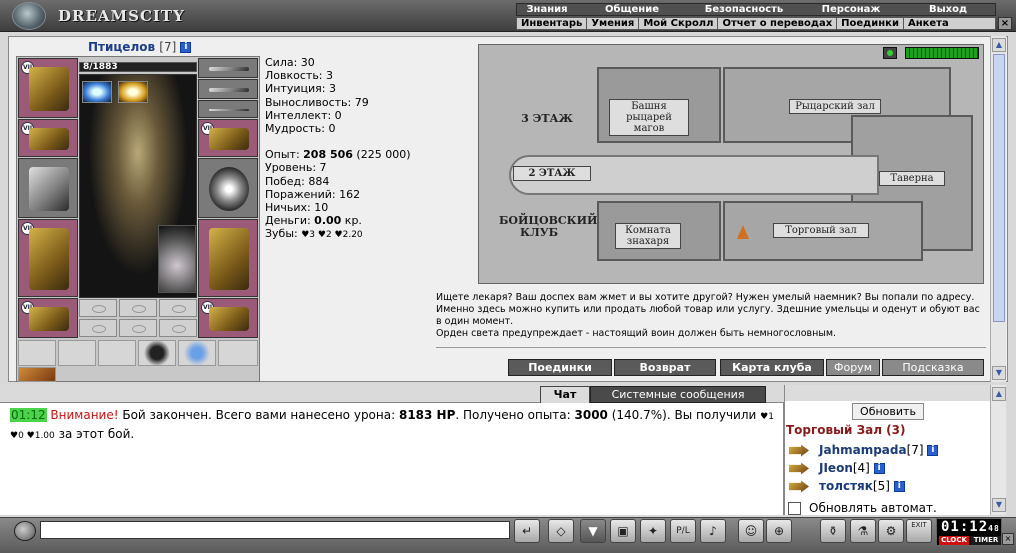 The height and width of the screenshot is (553, 1016). Describe the element at coordinates (751, 531) in the screenshot. I see `smiley-icon: ☺` at that location.